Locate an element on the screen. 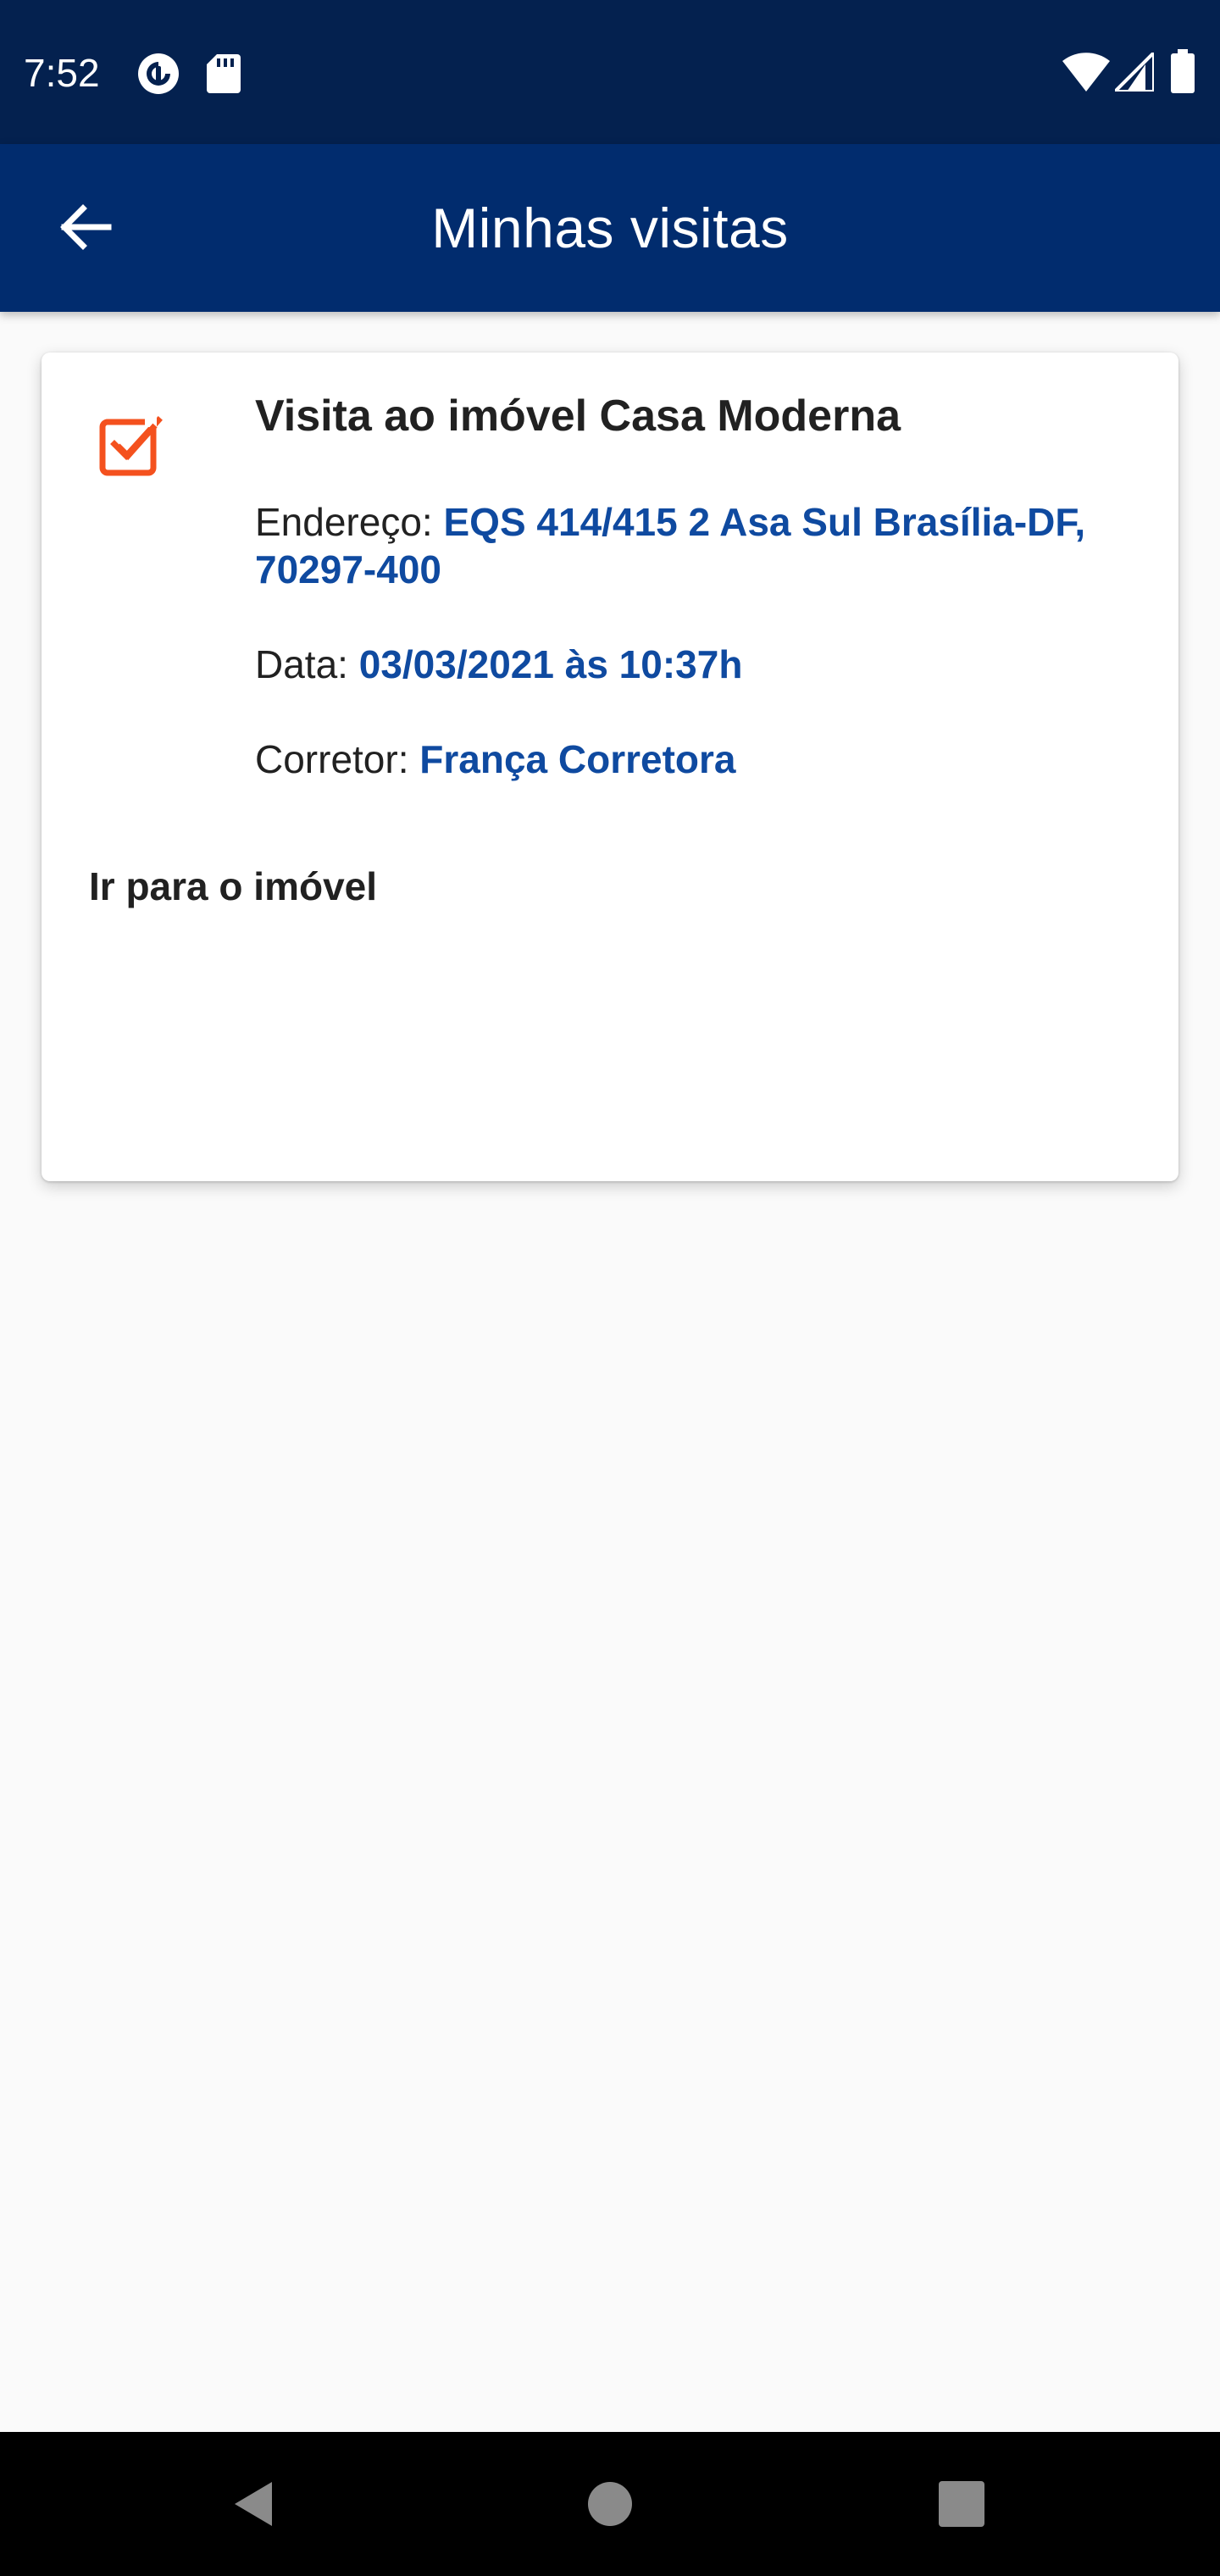 The width and height of the screenshot is (1220, 2576). navigation-bar is located at coordinates (610, 2504).